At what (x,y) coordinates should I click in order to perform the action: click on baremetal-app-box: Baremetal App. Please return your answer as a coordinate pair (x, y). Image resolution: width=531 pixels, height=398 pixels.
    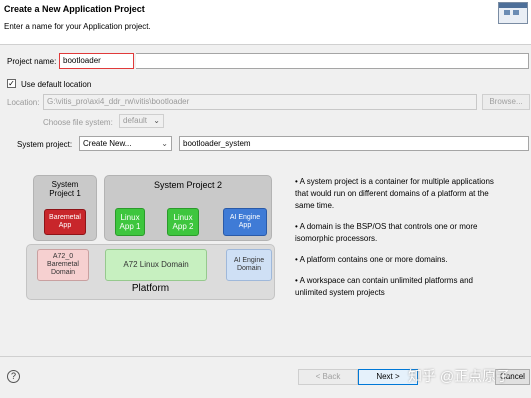
    Looking at the image, I should click on (65, 222).